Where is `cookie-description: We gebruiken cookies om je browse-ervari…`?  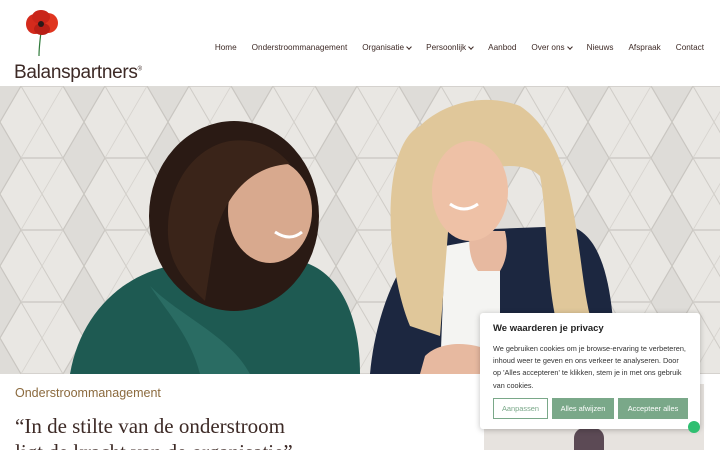
cookie-description: We gebruiken cookies om je browse-ervari… is located at coordinates (589, 367).